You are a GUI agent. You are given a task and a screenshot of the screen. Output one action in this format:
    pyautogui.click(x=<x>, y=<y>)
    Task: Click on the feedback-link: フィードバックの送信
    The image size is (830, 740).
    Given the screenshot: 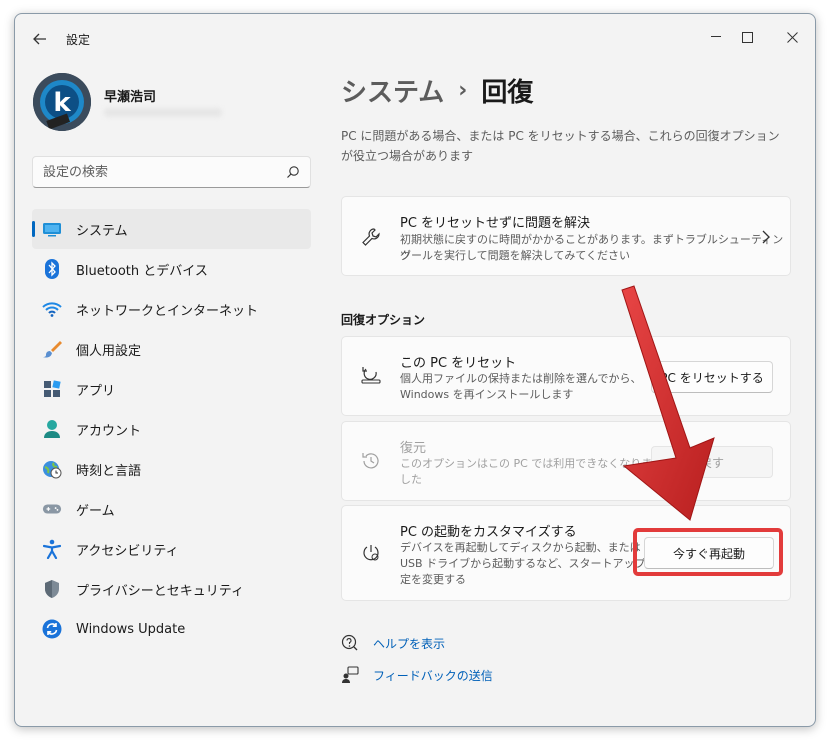 What is the action you would take?
    pyautogui.click(x=417, y=675)
    